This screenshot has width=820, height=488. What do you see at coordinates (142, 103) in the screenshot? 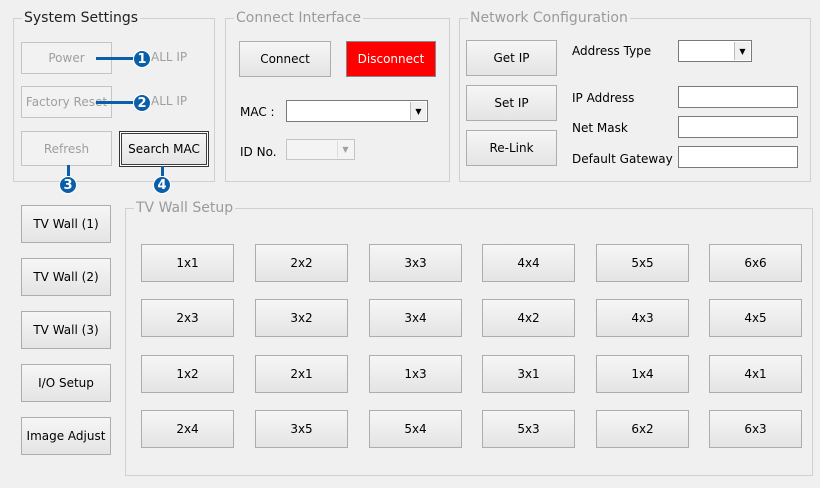
I see `callout-2-badge: 2` at bounding box center [142, 103].